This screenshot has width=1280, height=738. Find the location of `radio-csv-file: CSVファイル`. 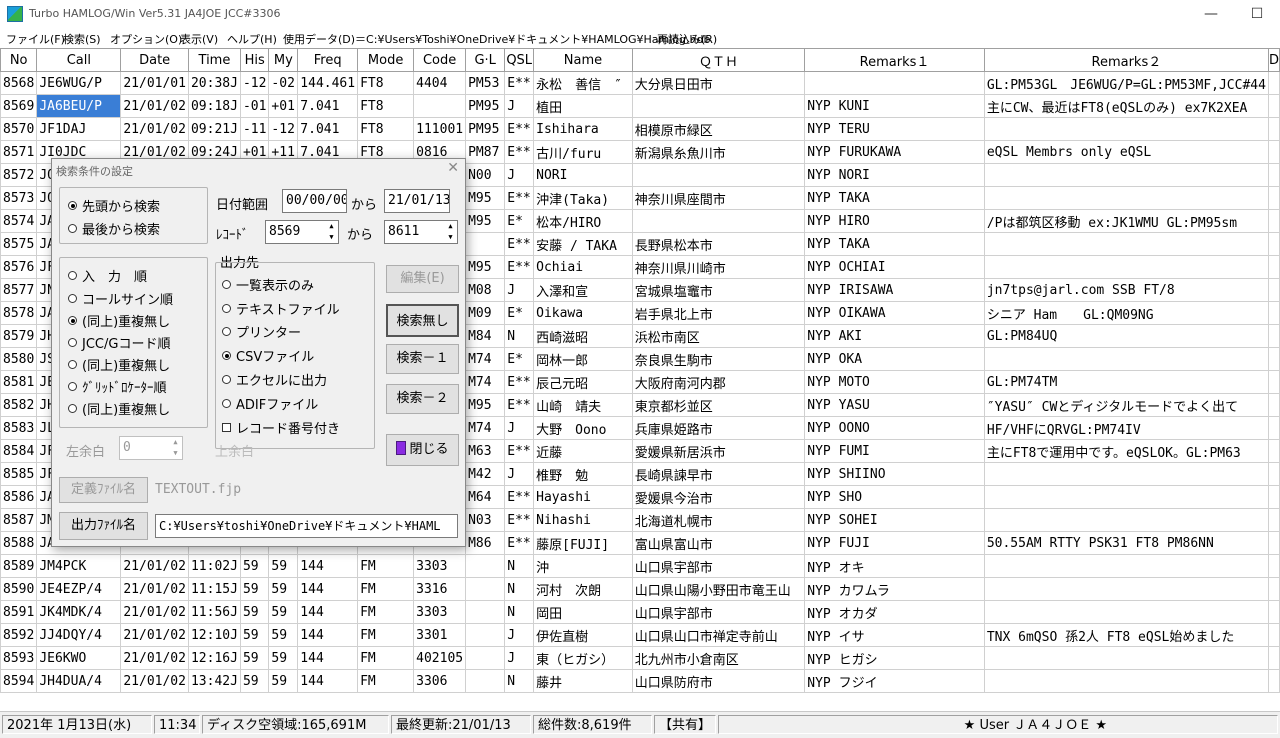

radio-csv-file: CSVファイル is located at coordinates (268, 355).